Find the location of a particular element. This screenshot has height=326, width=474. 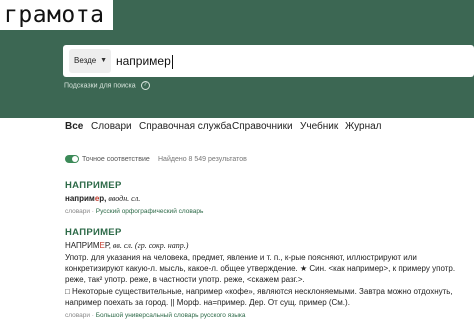

search-query-text: например is located at coordinates (143, 61).